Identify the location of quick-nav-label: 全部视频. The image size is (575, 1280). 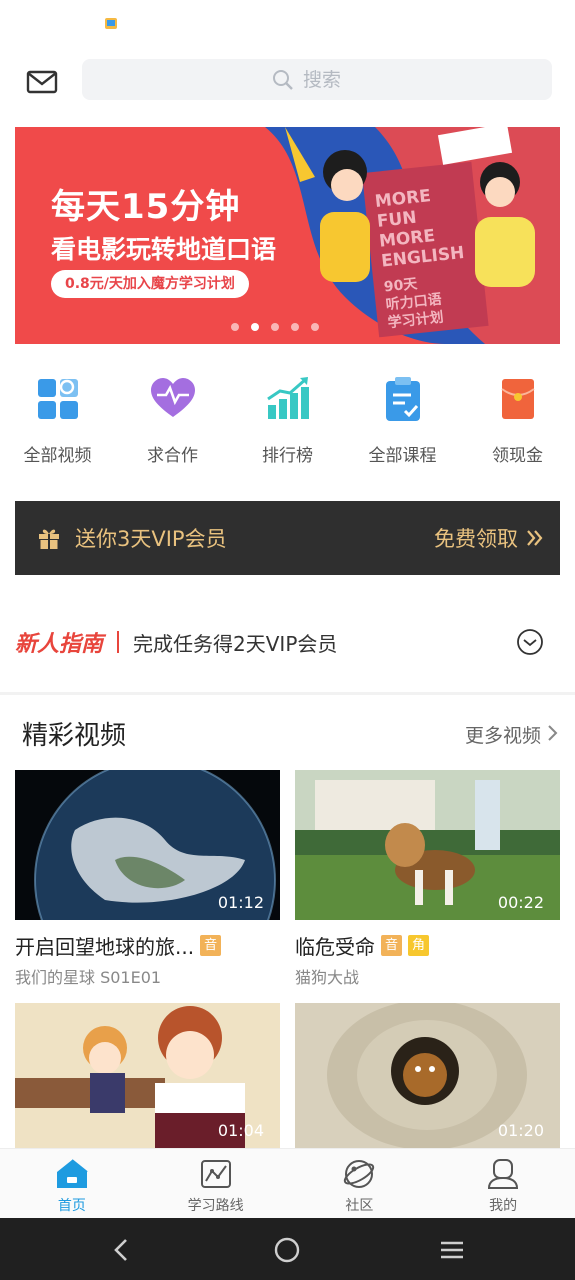
(57, 456).